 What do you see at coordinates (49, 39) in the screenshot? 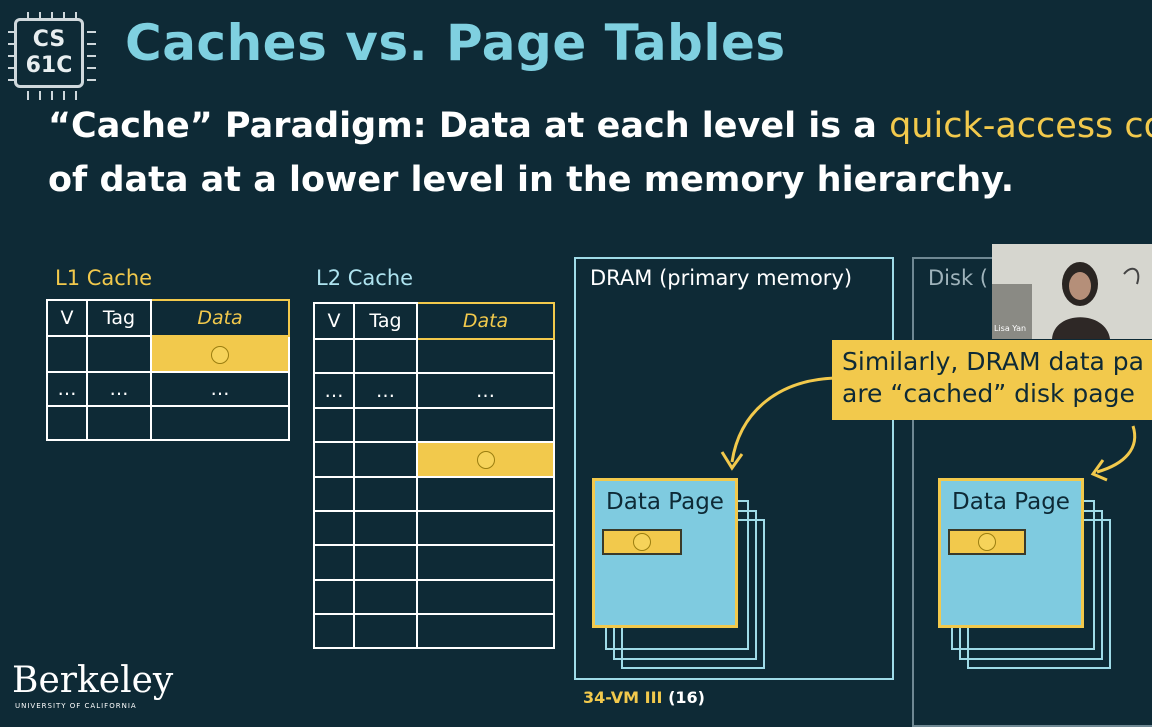
I see `logo-line-1: CS` at bounding box center [49, 39].